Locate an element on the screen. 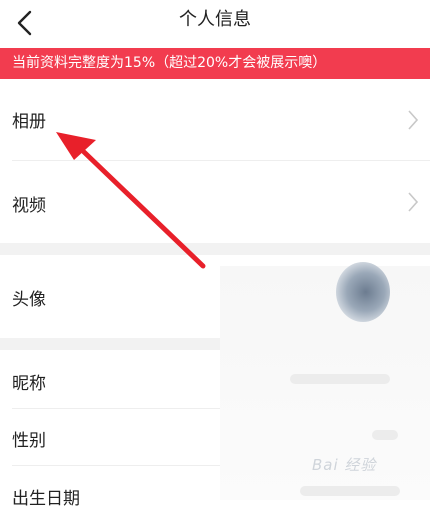 This screenshot has height=509, width=430. row-birthday-label: 出生日期 is located at coordinates (46, 499).